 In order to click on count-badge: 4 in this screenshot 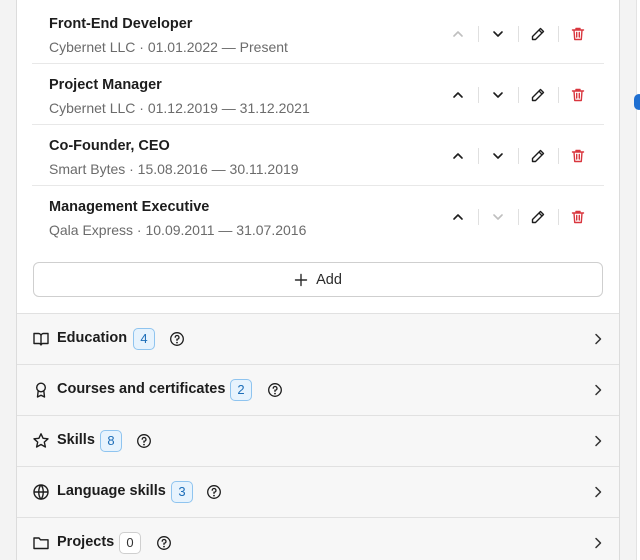, I will do `click(144, 339)`.